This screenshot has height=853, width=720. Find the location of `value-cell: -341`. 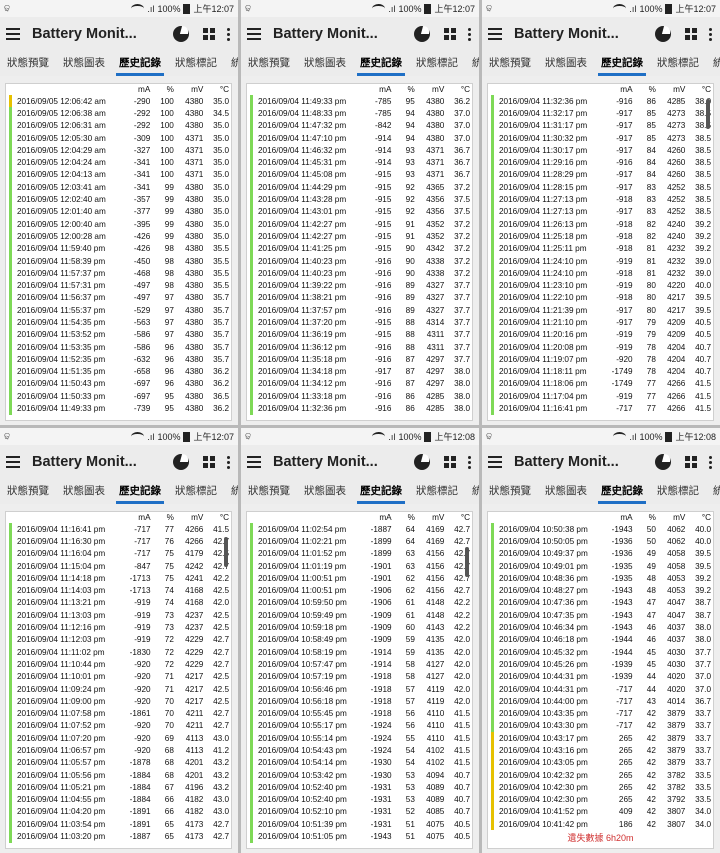

value-cell: -341 is located at coordinates (142, 163).